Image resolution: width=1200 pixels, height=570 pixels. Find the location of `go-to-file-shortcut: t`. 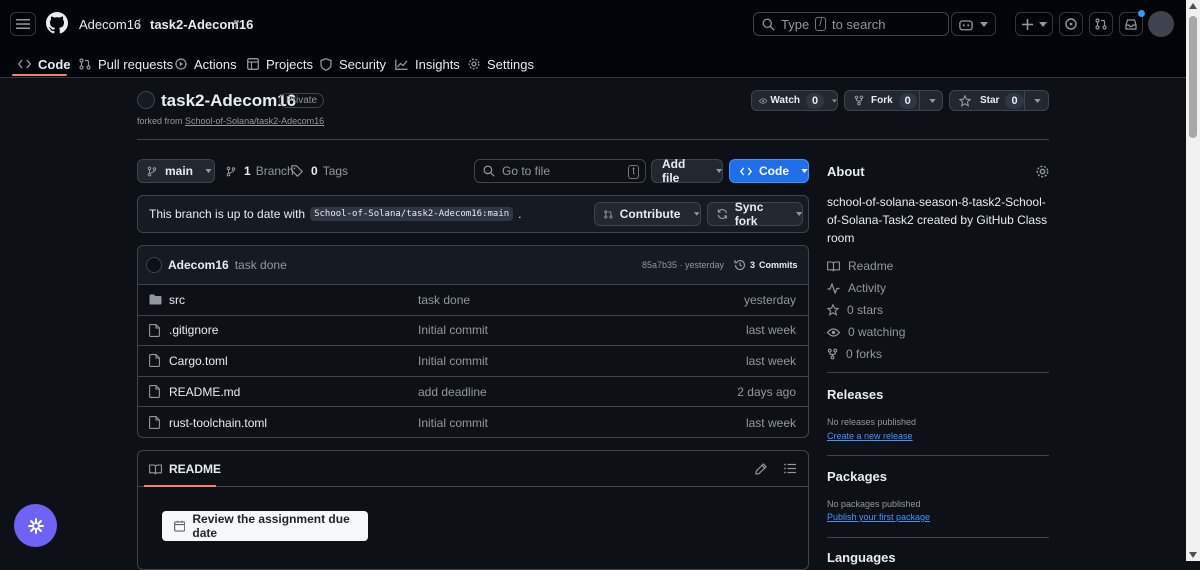

go-to-file-shortcut: t is located at coordinates (633, 172).